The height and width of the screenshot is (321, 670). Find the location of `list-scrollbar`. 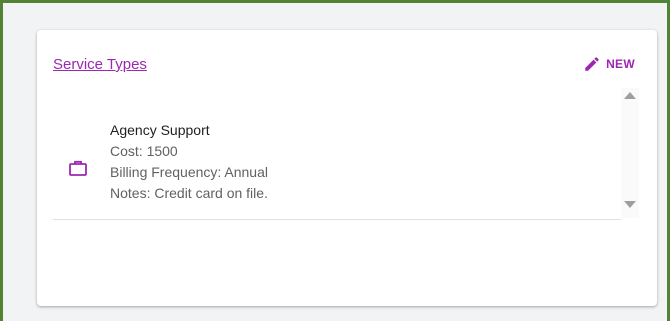

list-scrollbar is located at coordinates (630, 153).